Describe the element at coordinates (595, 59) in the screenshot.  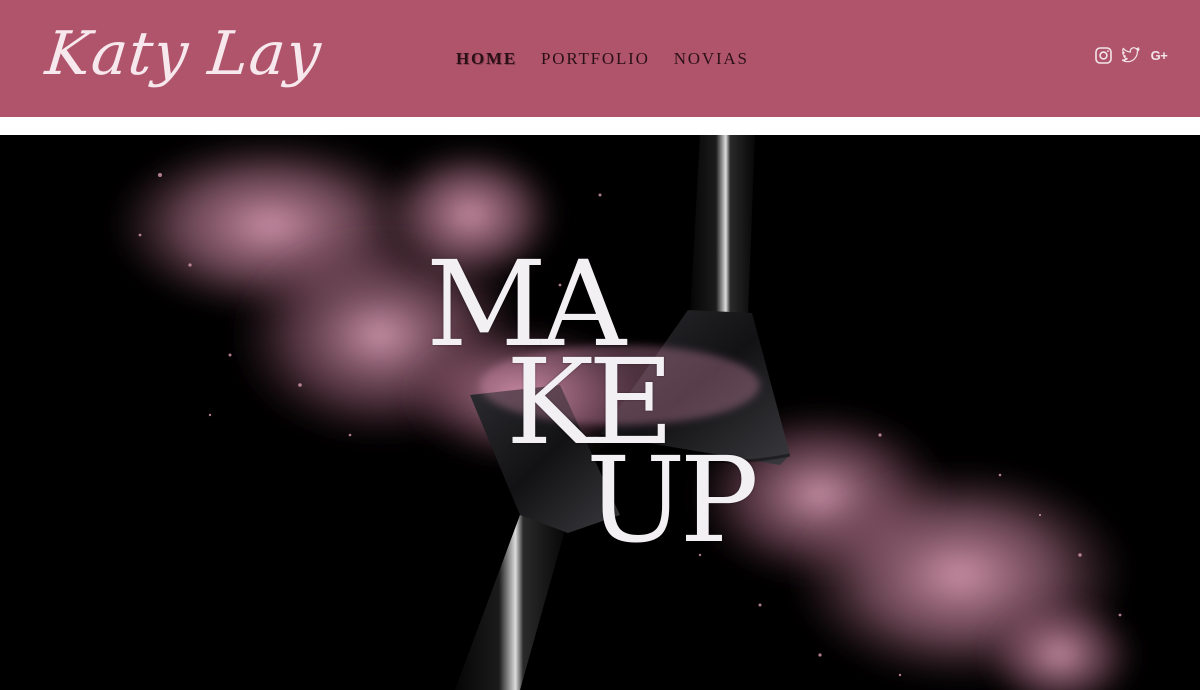
I see `nav-item-portfolio: PORTFOLIO` at that location.